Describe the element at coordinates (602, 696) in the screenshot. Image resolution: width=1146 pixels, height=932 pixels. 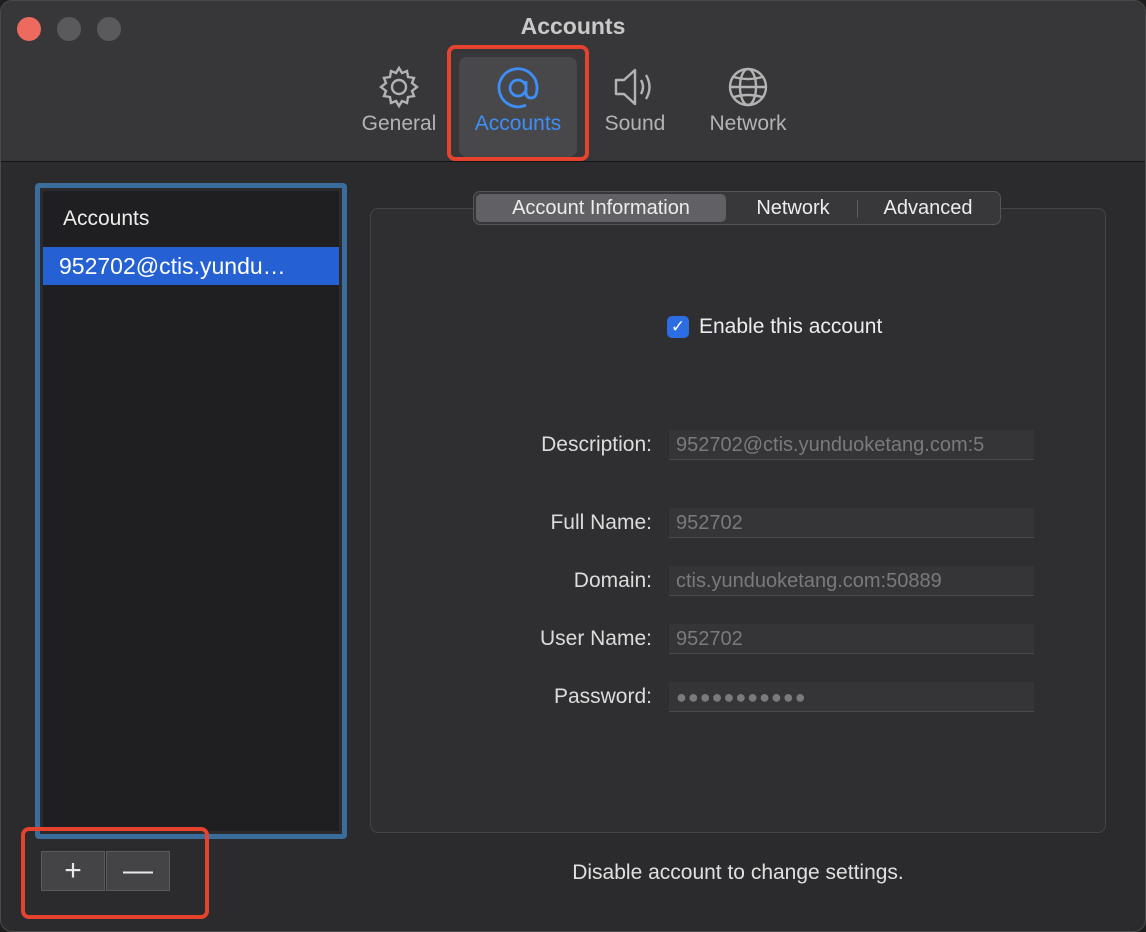
I see `password-label: Password:` at that location.